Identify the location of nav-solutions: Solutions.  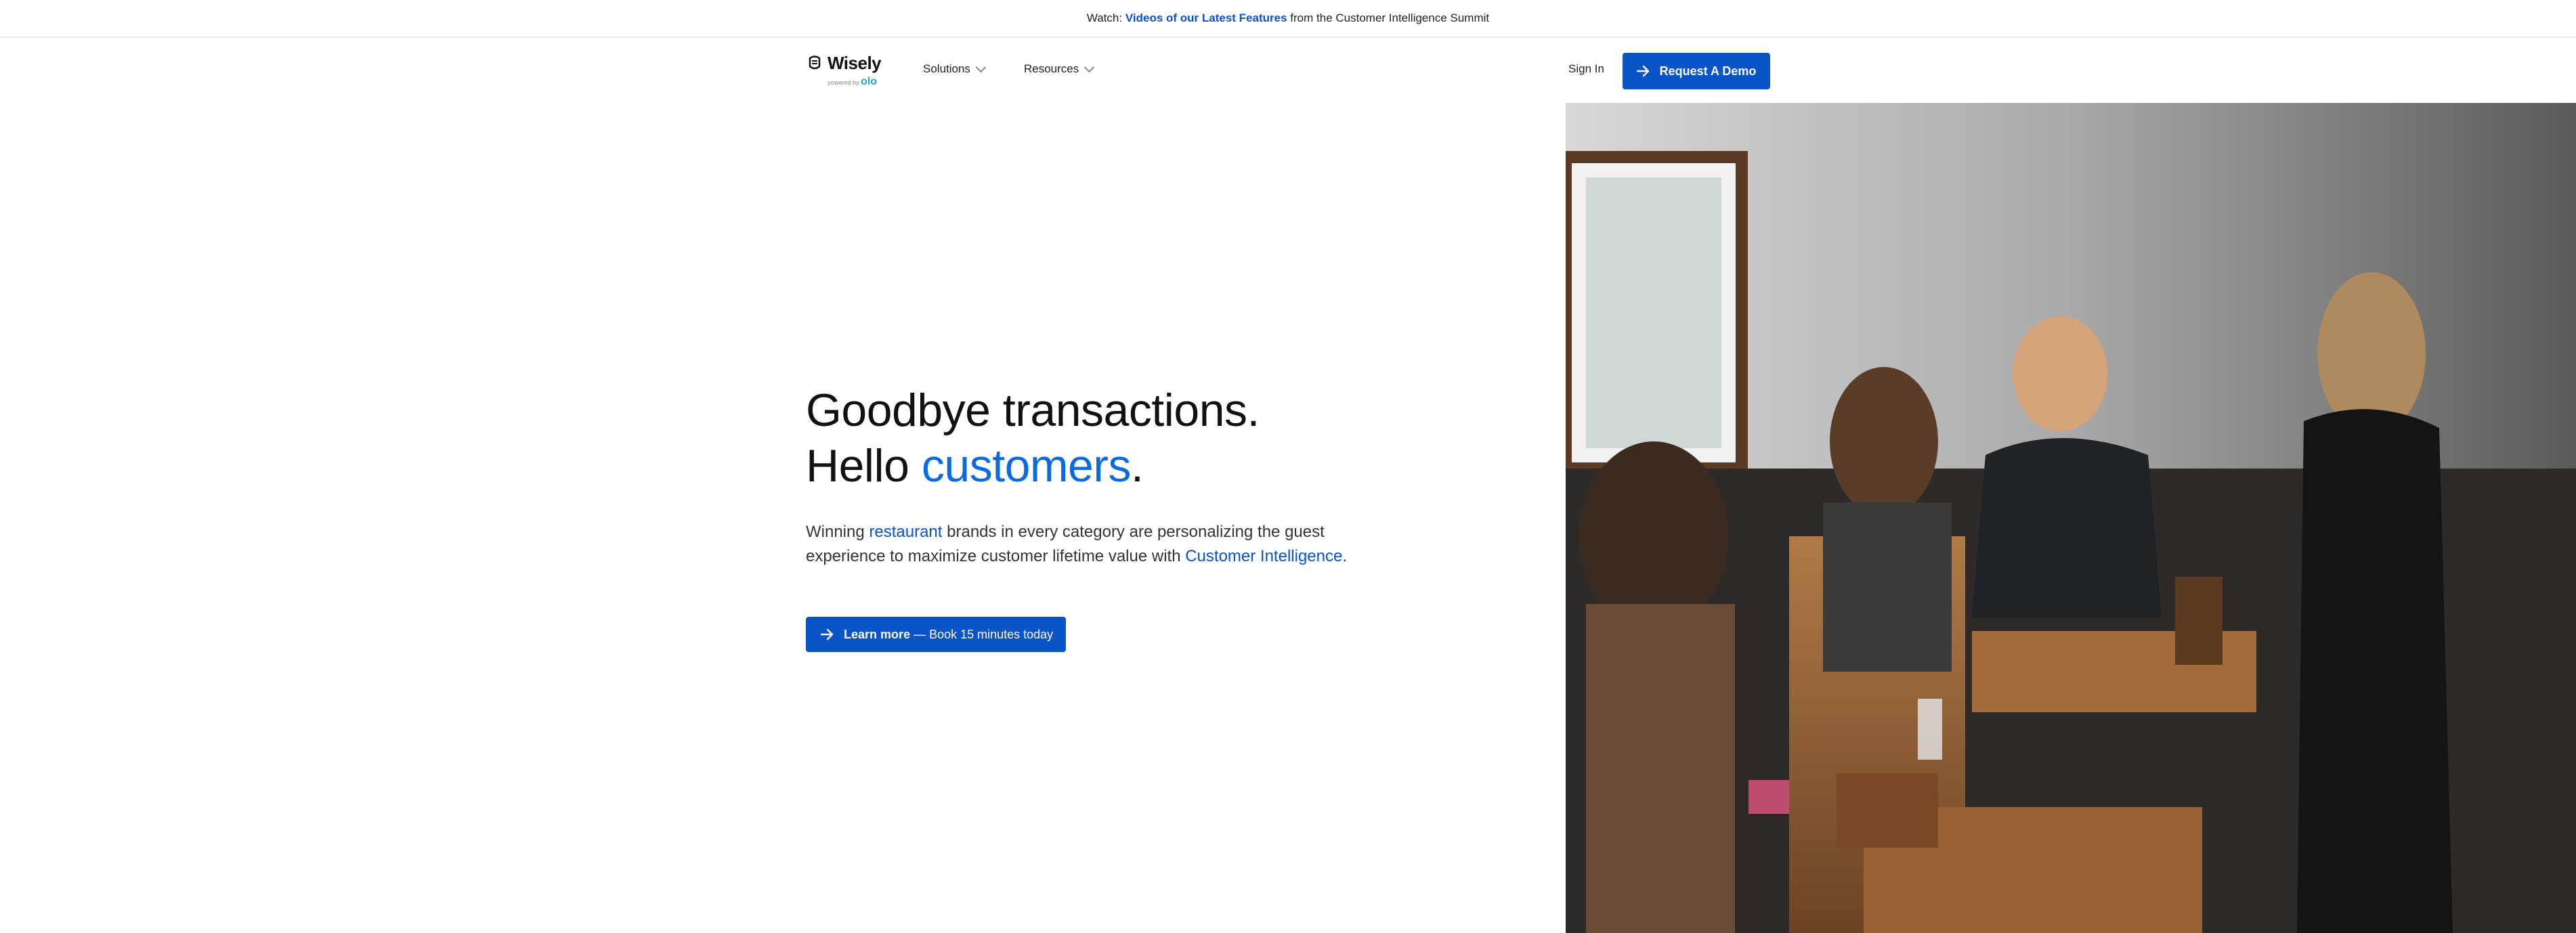
(955, 69).